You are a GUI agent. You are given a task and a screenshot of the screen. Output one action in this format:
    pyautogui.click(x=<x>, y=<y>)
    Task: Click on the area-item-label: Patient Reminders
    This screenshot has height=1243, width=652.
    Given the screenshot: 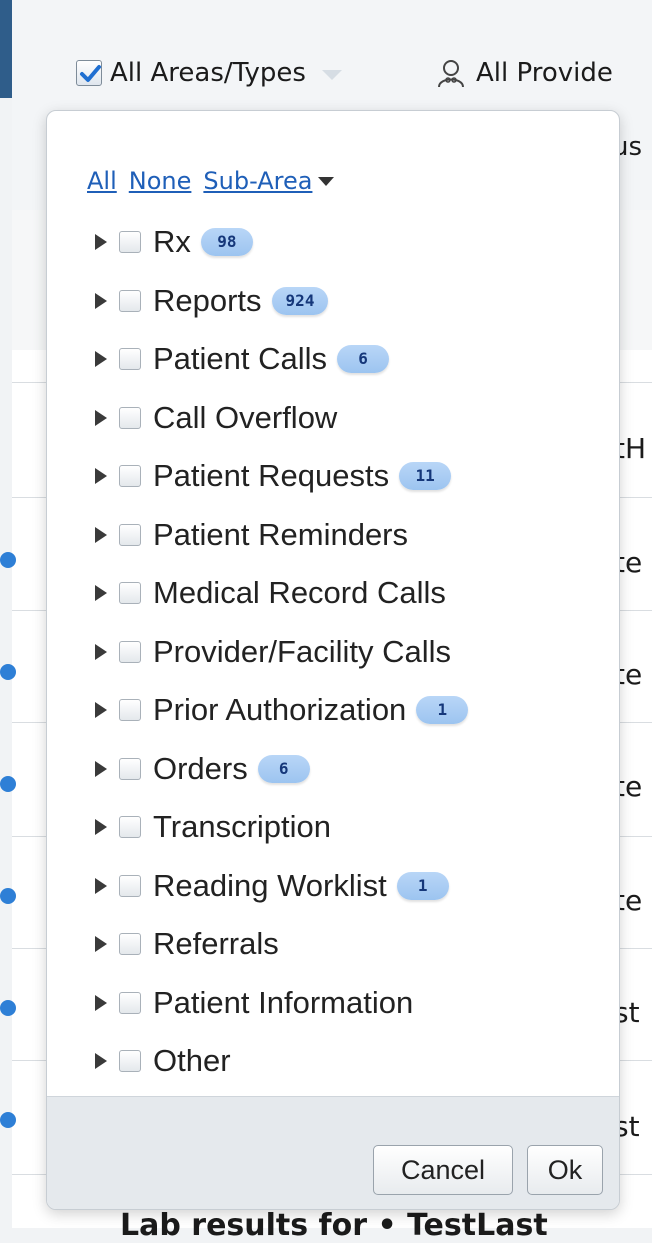 What is the action you would take?
    pyautogui.click(x=281, y=534)
    